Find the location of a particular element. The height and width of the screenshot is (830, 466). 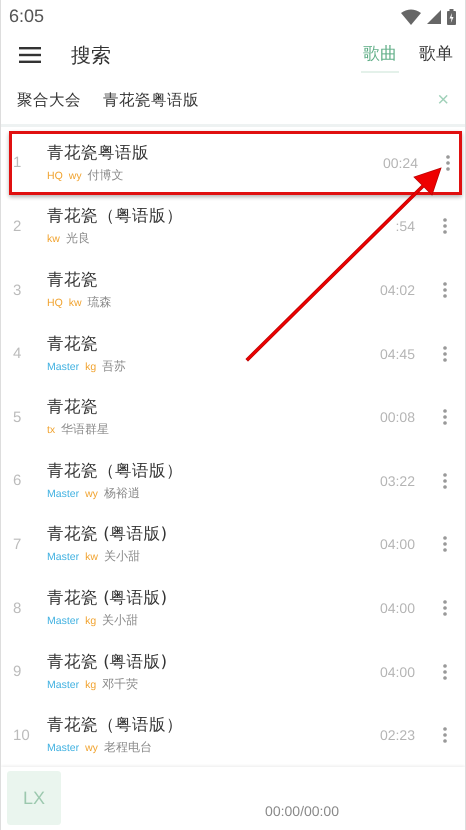

duration: 02:23 is located at coordinates (397, 735).